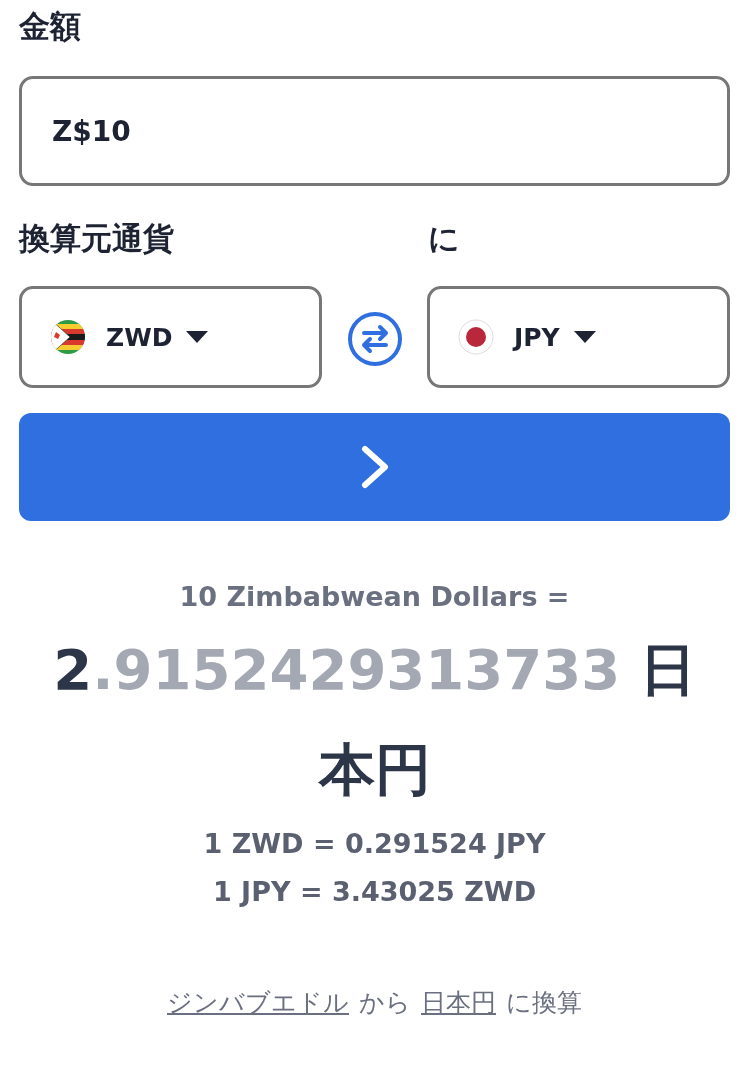 This screenshot has height=1091, width=750. I want to click on conversion-text: から, so click(385, 1003).